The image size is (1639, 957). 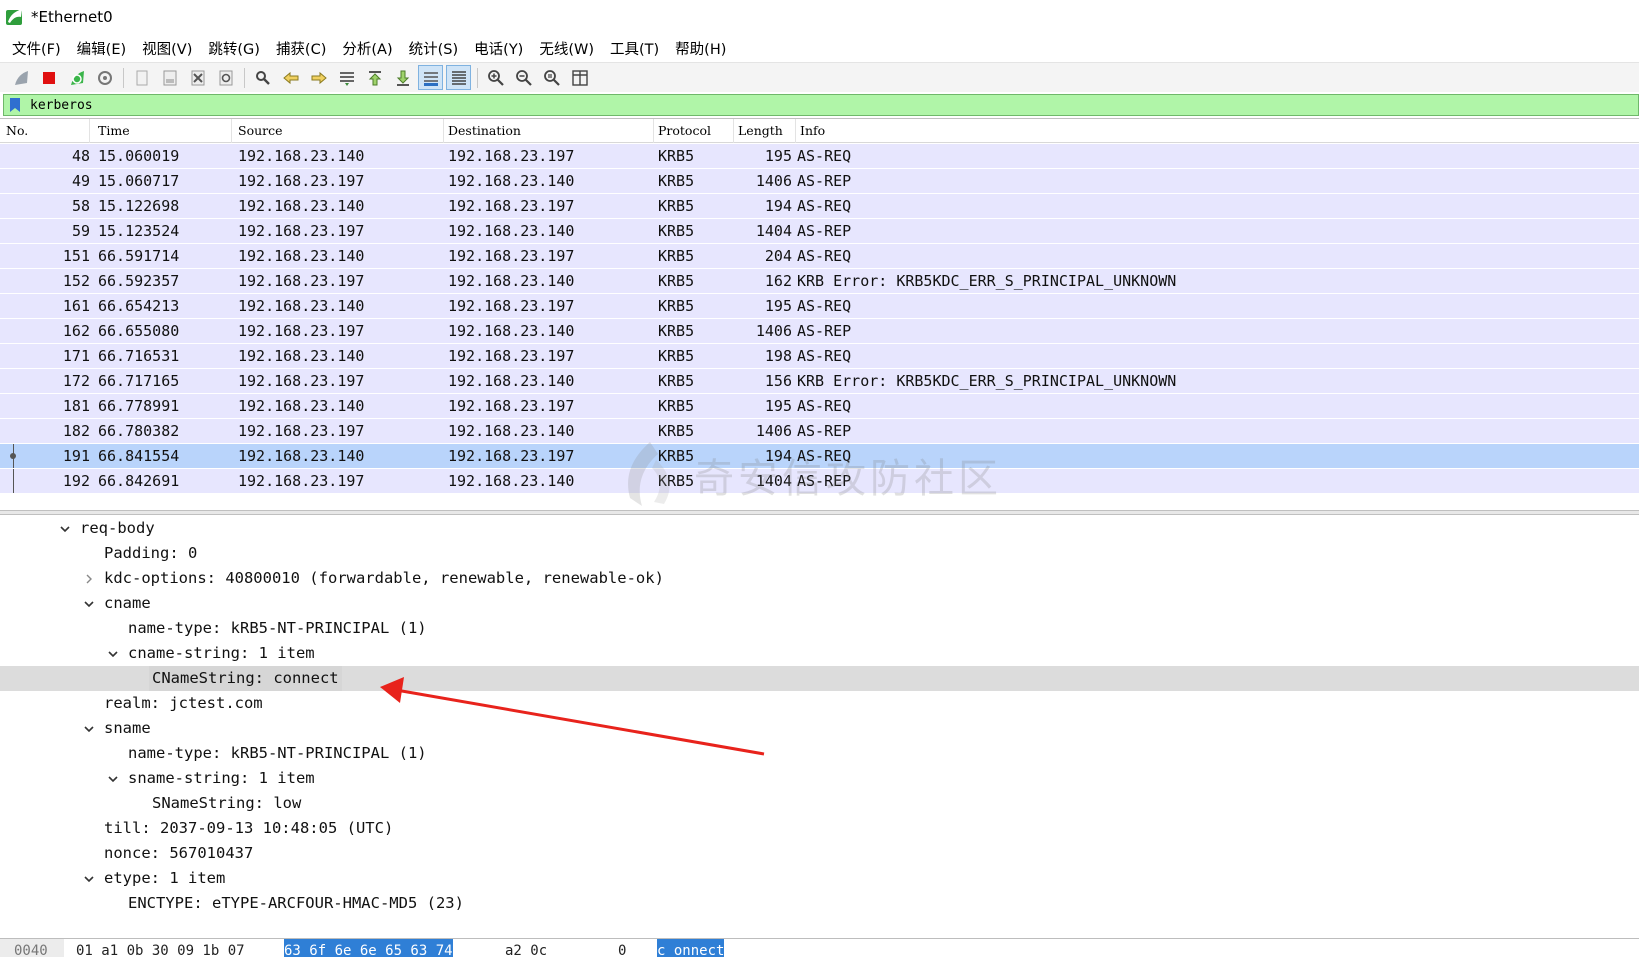 What do you see at coordinates (262, 77) in the screenshot?
I see `find-packet-icon` at bounding box center [262, 77].